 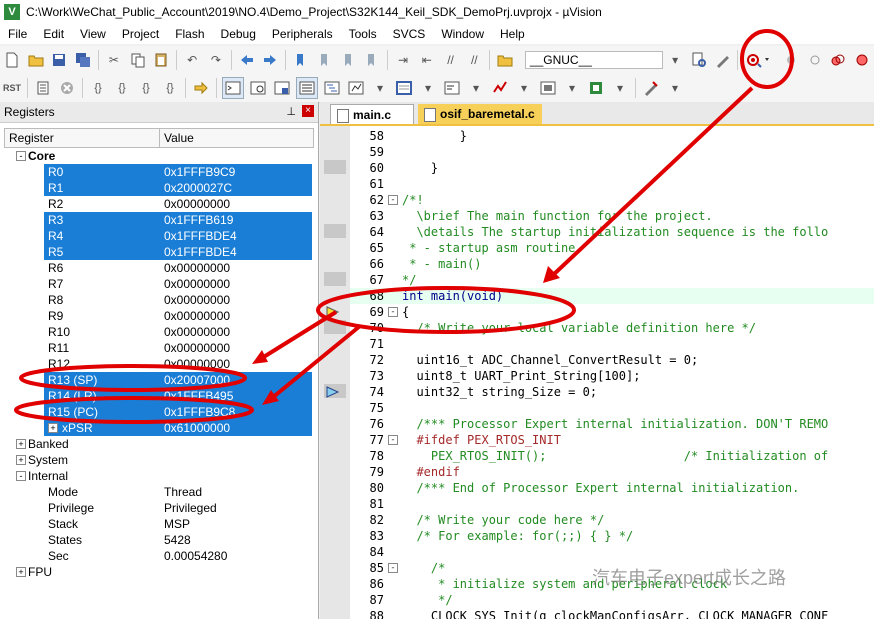 I want to click on menu-peripherals: Peripherals, so click(x=302, y=34).